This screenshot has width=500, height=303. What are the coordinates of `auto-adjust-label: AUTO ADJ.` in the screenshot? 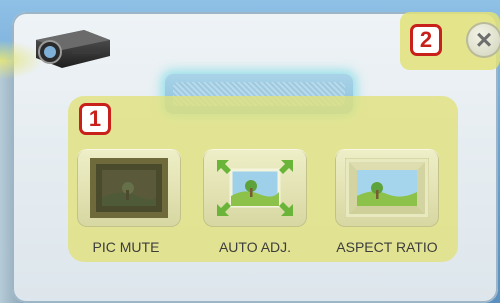 It's located at (255, 247).